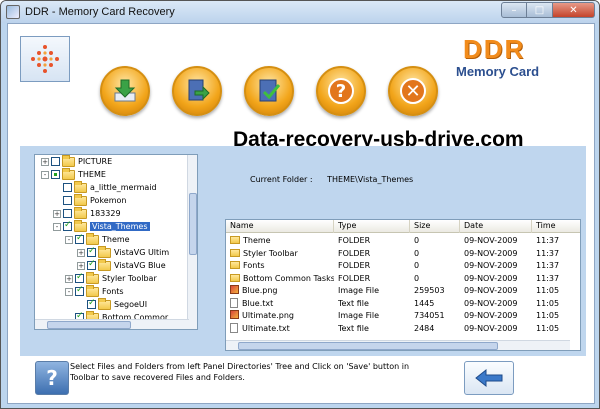 Image resolution: width=600 pixels, height=409 pixels. Describe the element at coordinates (52, 378) in the screenshot. I see `help-button: ?` at that location.